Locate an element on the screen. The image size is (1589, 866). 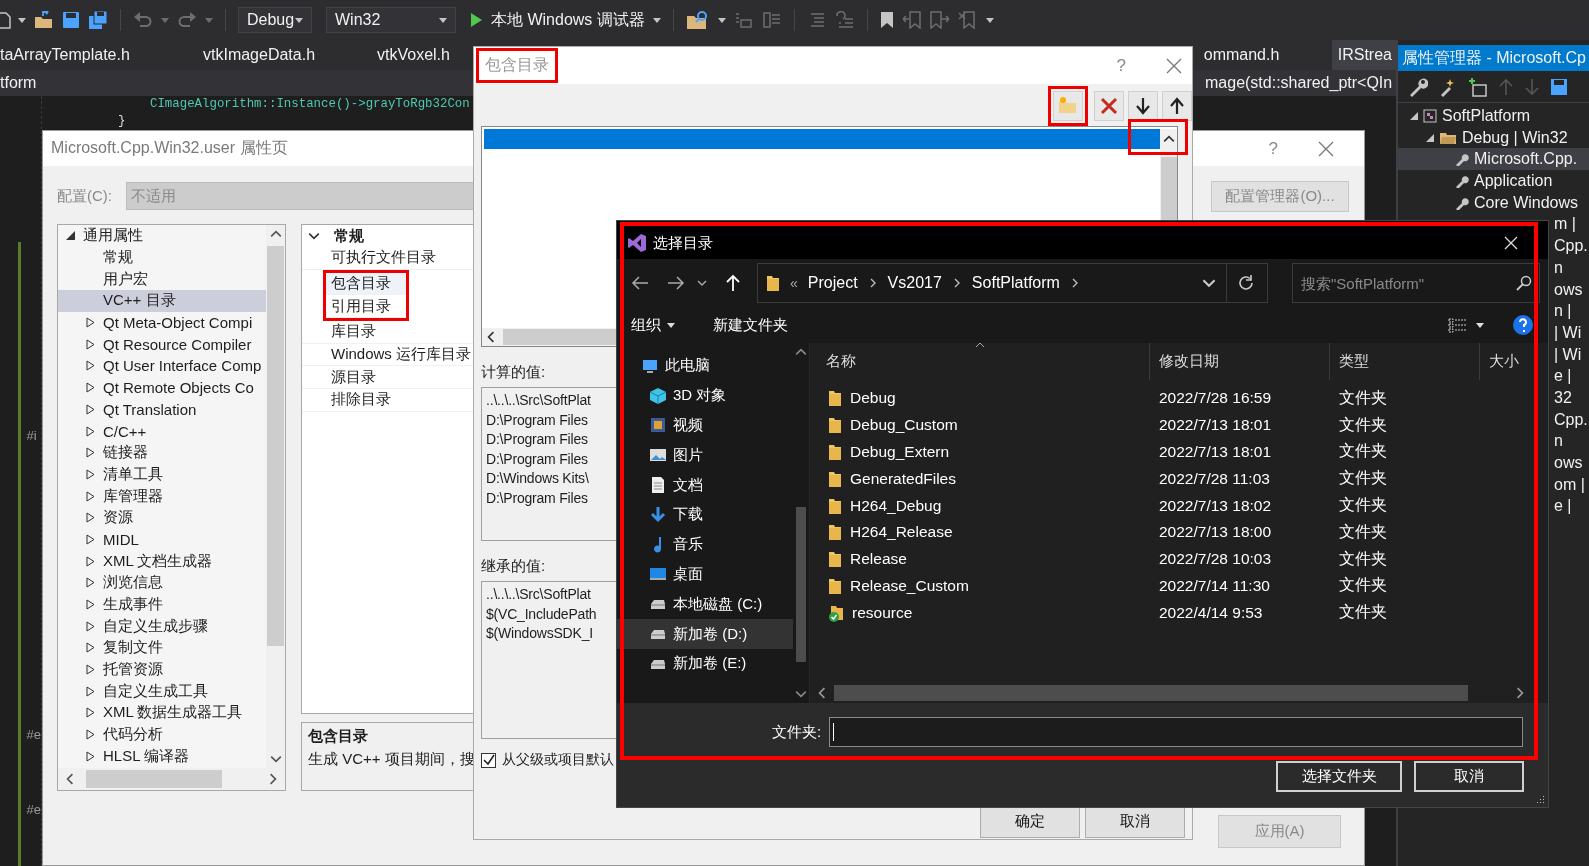
checkbox-label: 从父级或项目默认 is located at coordinates (558, 760).